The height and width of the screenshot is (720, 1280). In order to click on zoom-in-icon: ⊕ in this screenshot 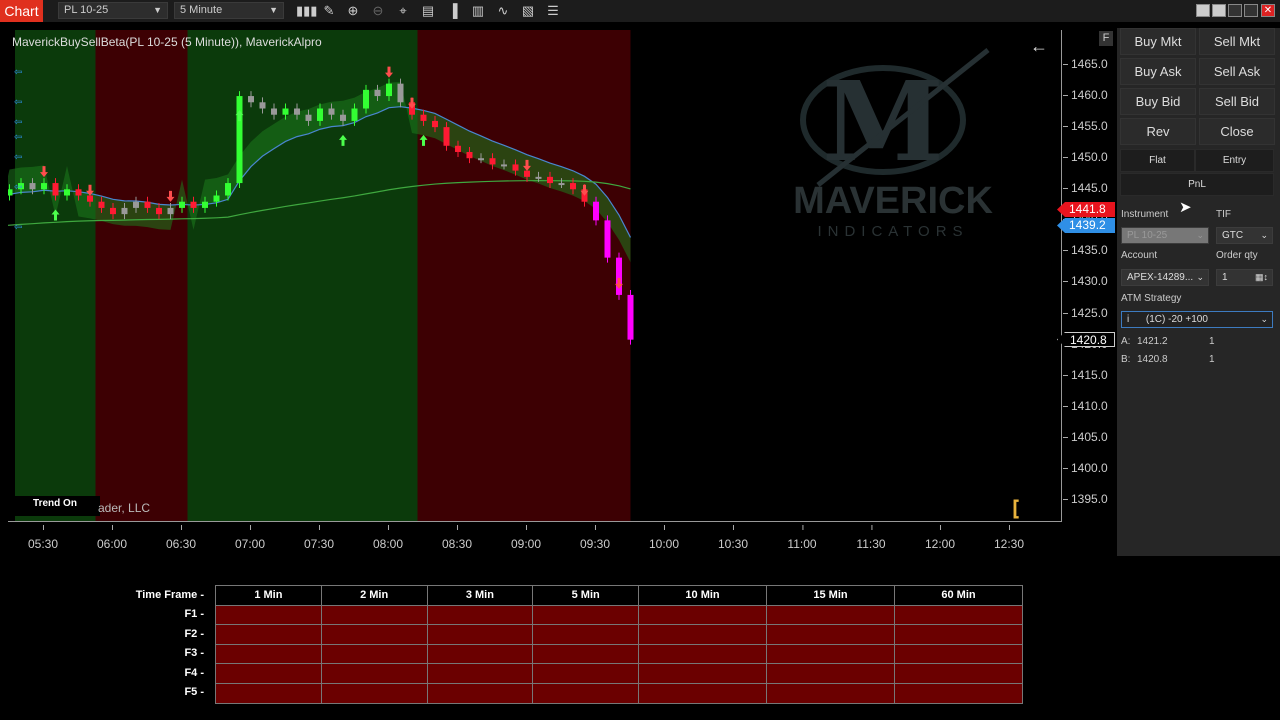, I will do `click(353, 11)`.